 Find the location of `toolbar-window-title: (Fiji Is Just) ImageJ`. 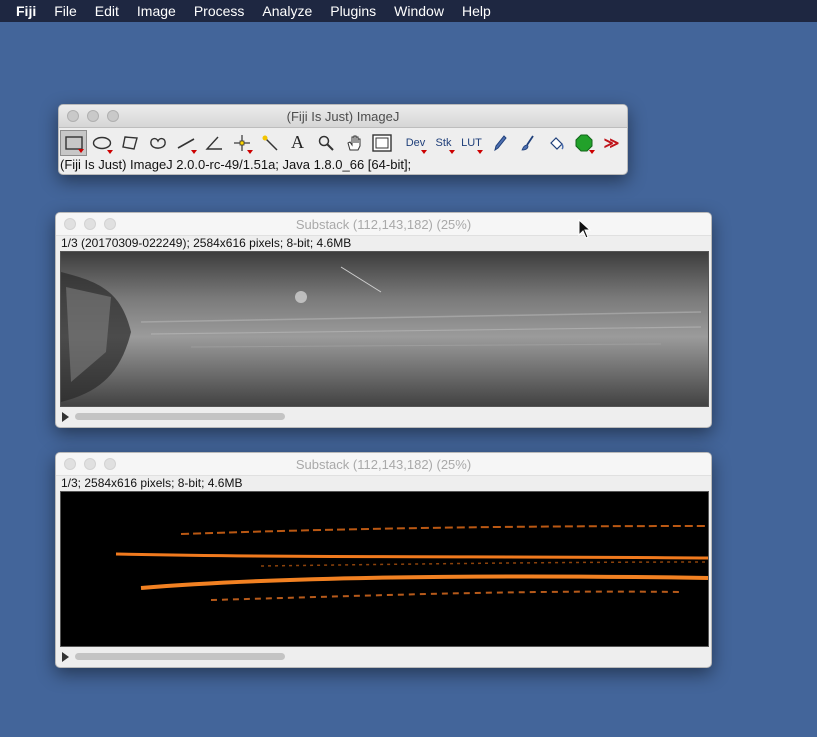

toolbar-window-title: (Fiji Is Just) ImageJ is located at coordinates (343, 116).